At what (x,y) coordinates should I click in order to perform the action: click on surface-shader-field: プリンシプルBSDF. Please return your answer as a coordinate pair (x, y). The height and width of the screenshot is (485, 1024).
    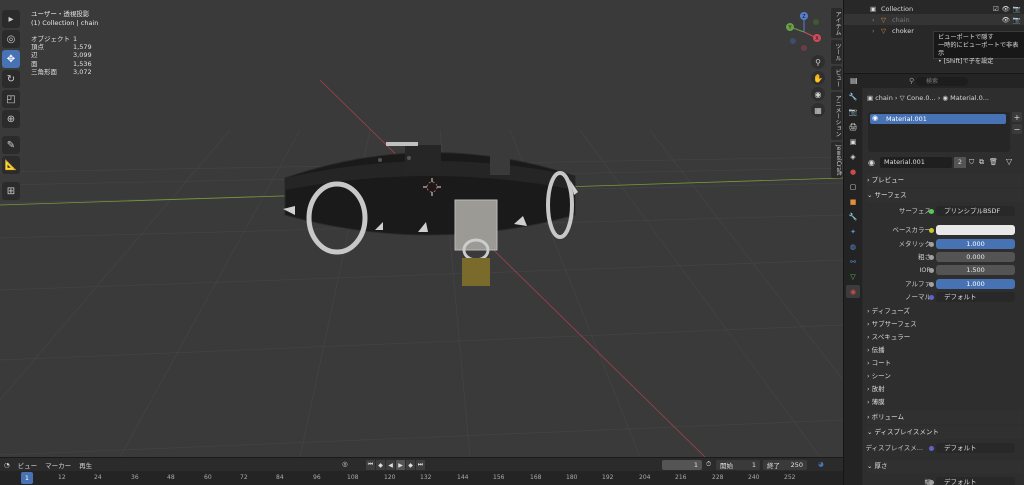
    Looking at the image, I should click on (975, 211).